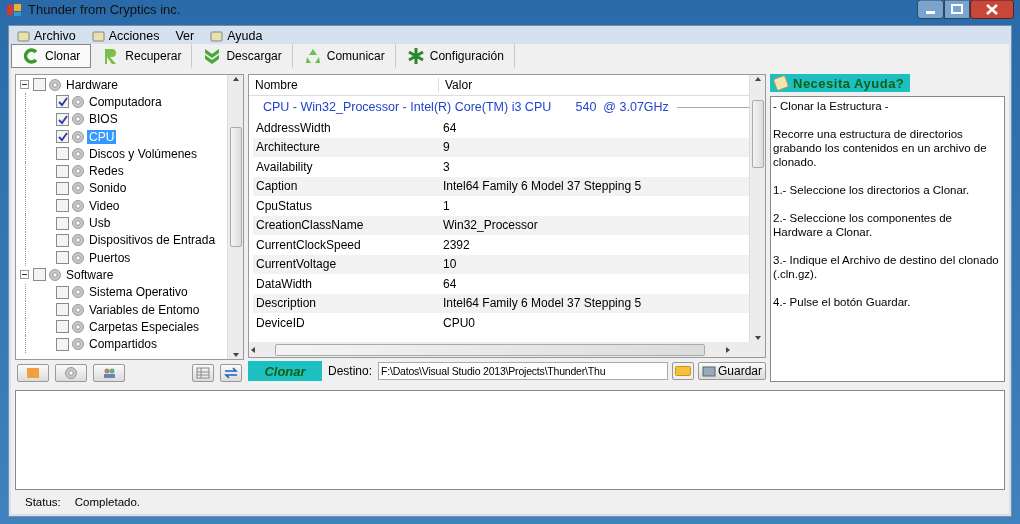  I want to click on tree-item: Software, so click(90, 274).